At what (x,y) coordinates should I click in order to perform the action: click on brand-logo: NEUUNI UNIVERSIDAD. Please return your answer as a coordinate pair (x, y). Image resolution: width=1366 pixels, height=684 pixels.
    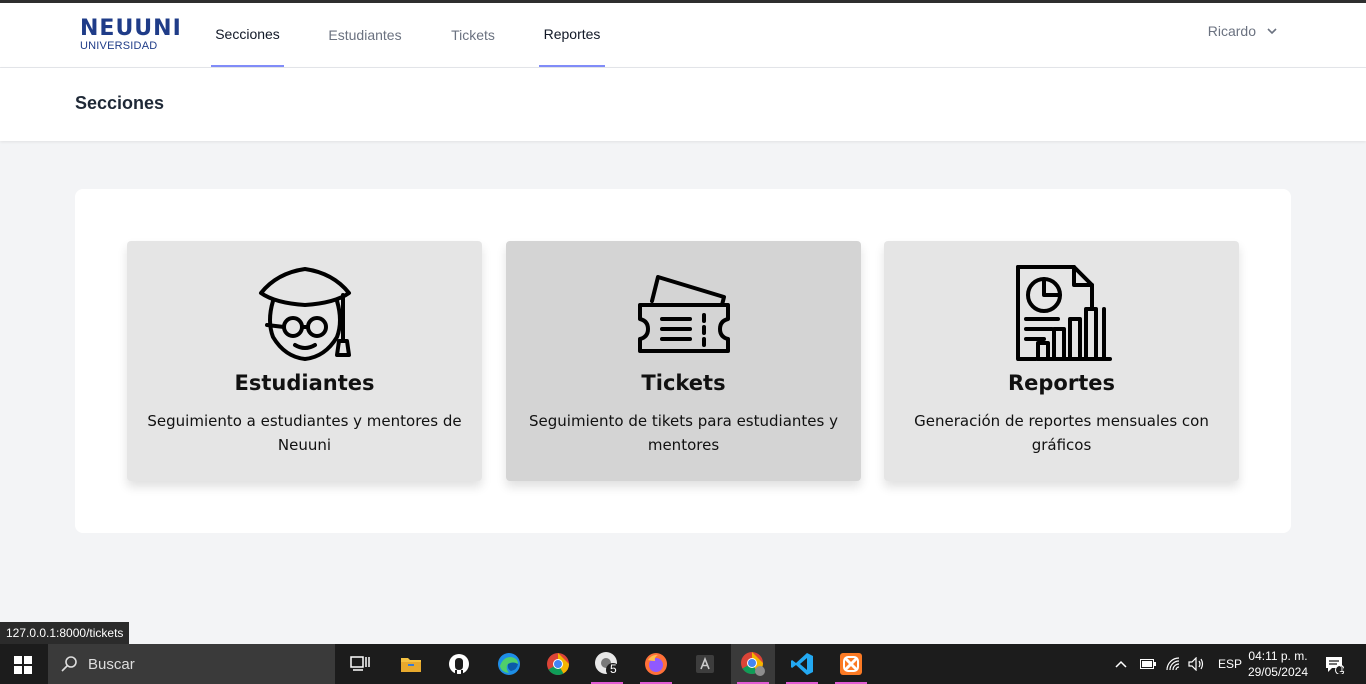
    Looking at the image, I should click on (131, 35).